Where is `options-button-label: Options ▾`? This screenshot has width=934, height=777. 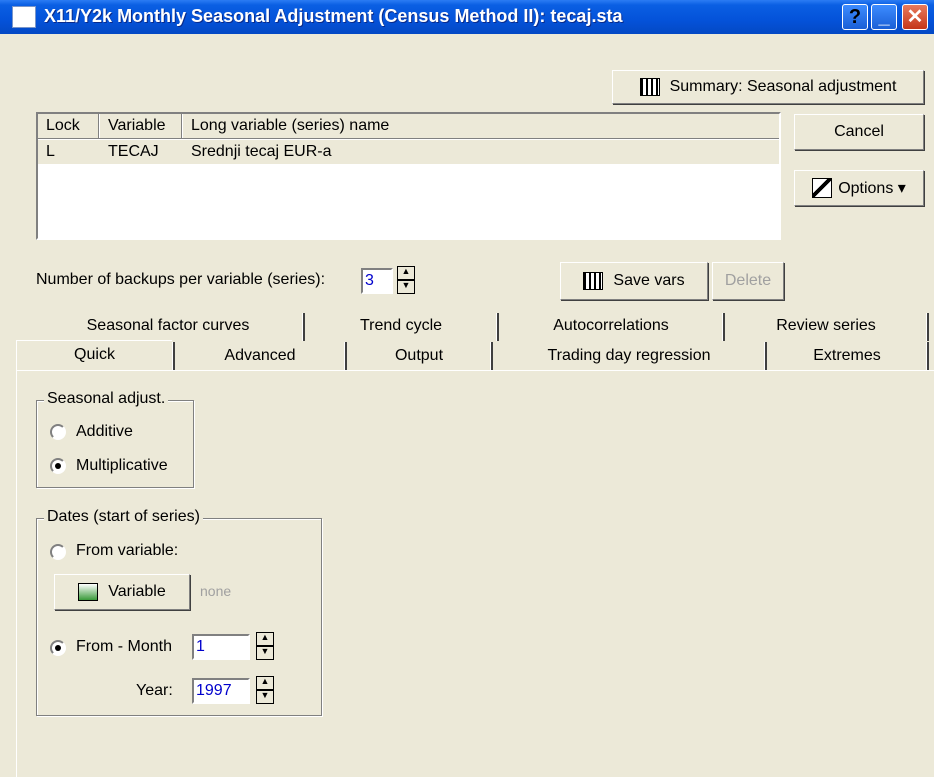
options-button-label: Options ▾ is located at coordinates (872, 188).